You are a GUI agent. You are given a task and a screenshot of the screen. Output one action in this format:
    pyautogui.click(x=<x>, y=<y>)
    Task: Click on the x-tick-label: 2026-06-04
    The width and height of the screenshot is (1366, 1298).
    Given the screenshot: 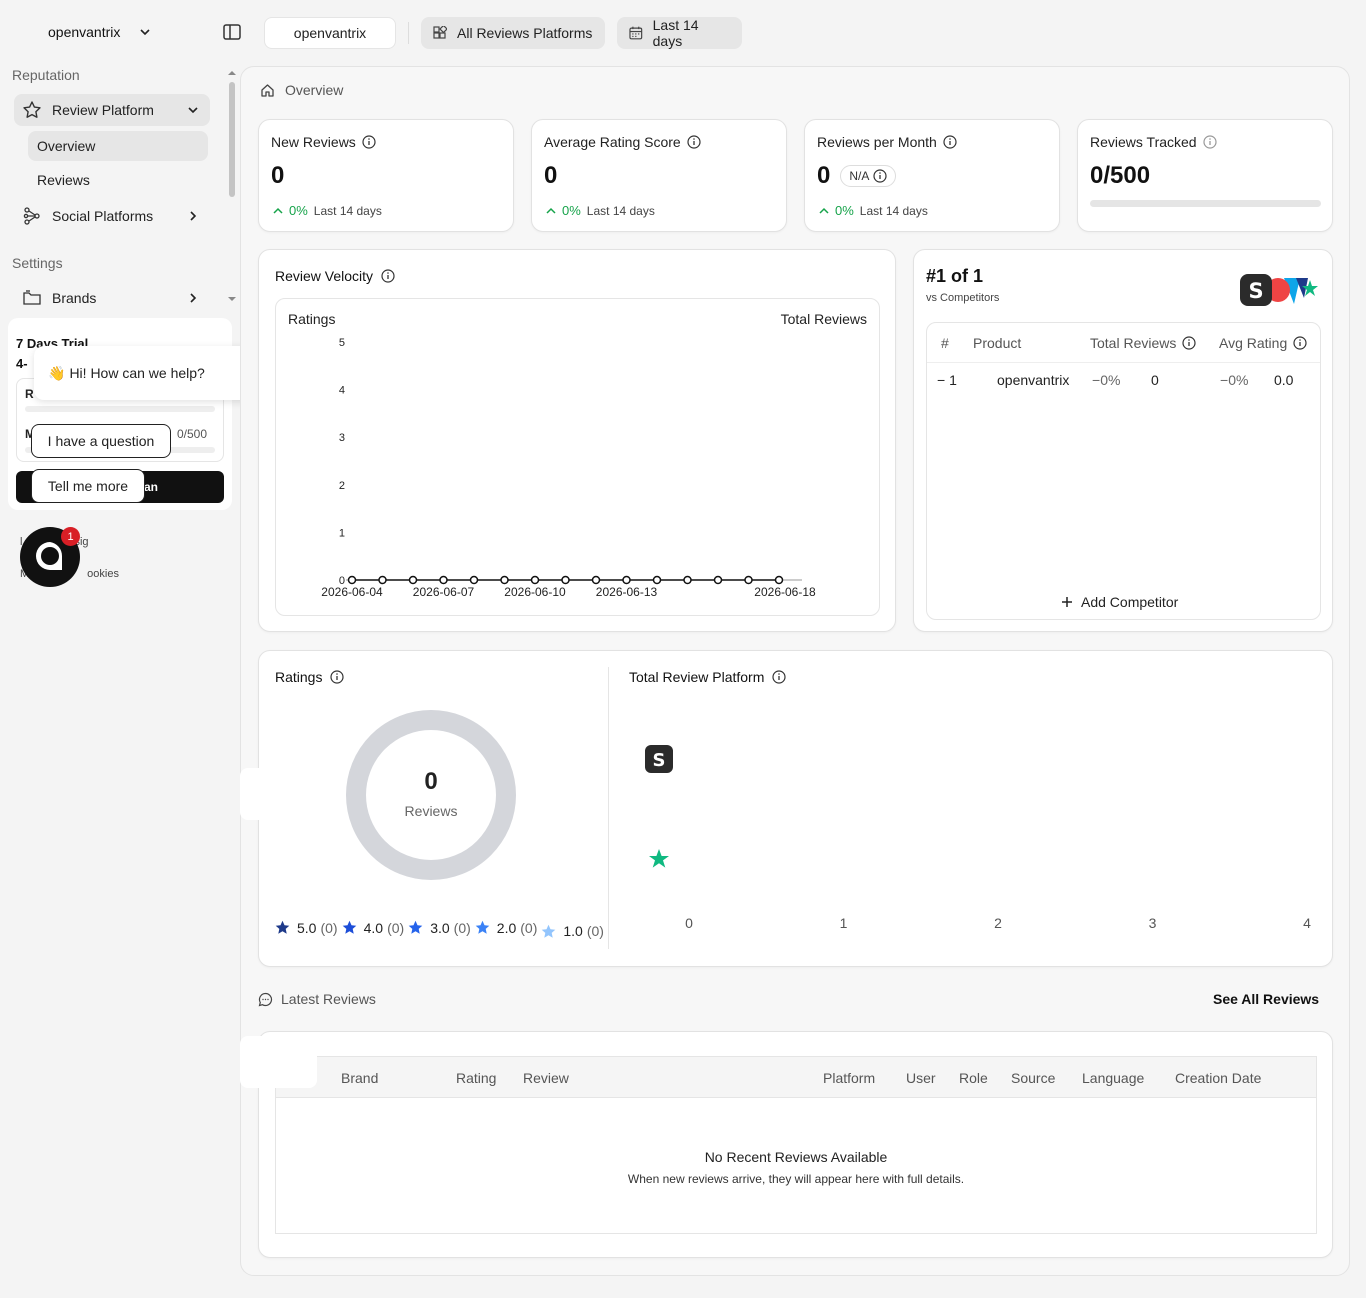 What is the action you would take?
    pyautogui.click(x=352, y=592)
    